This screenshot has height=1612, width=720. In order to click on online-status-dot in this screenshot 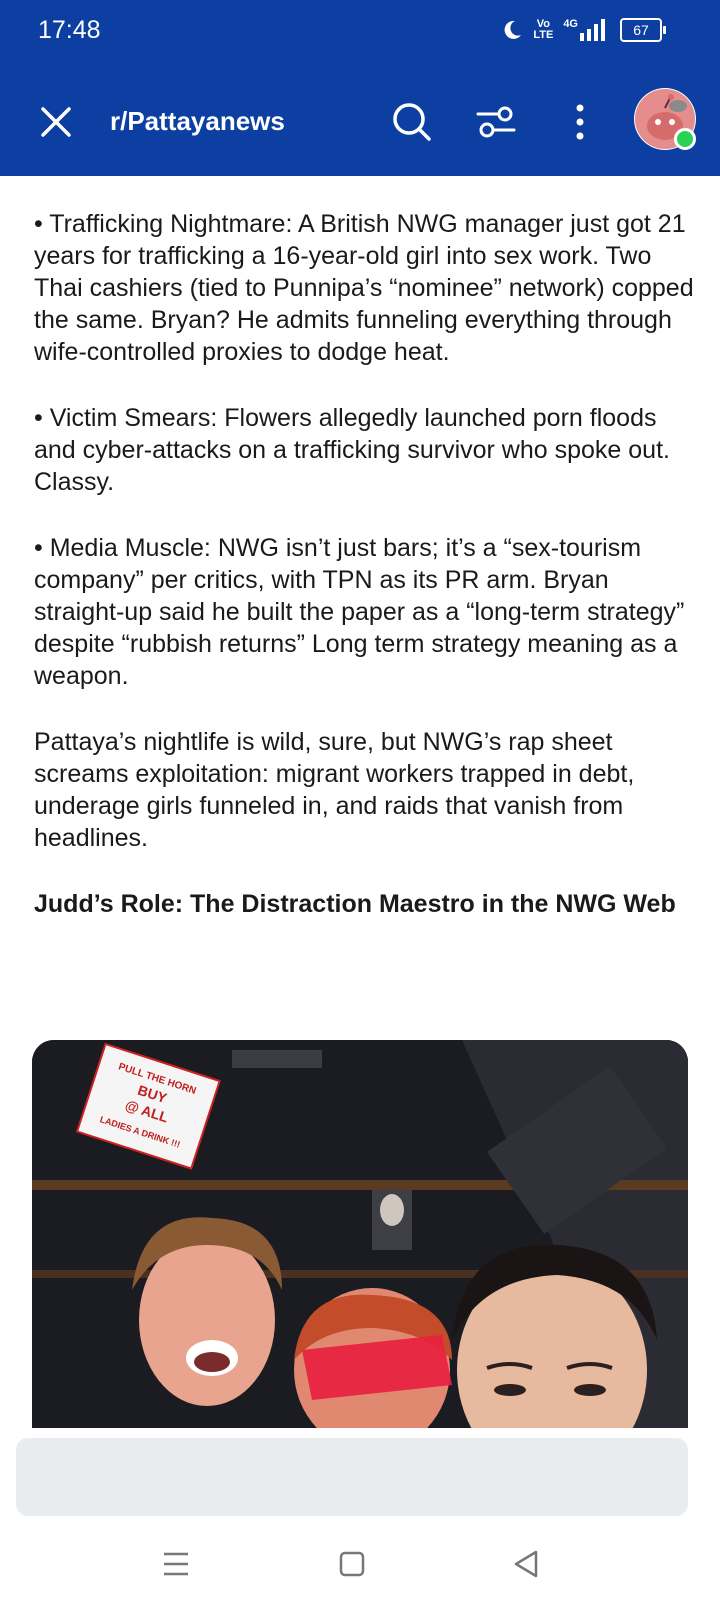, I will do `click(685, 139)`.